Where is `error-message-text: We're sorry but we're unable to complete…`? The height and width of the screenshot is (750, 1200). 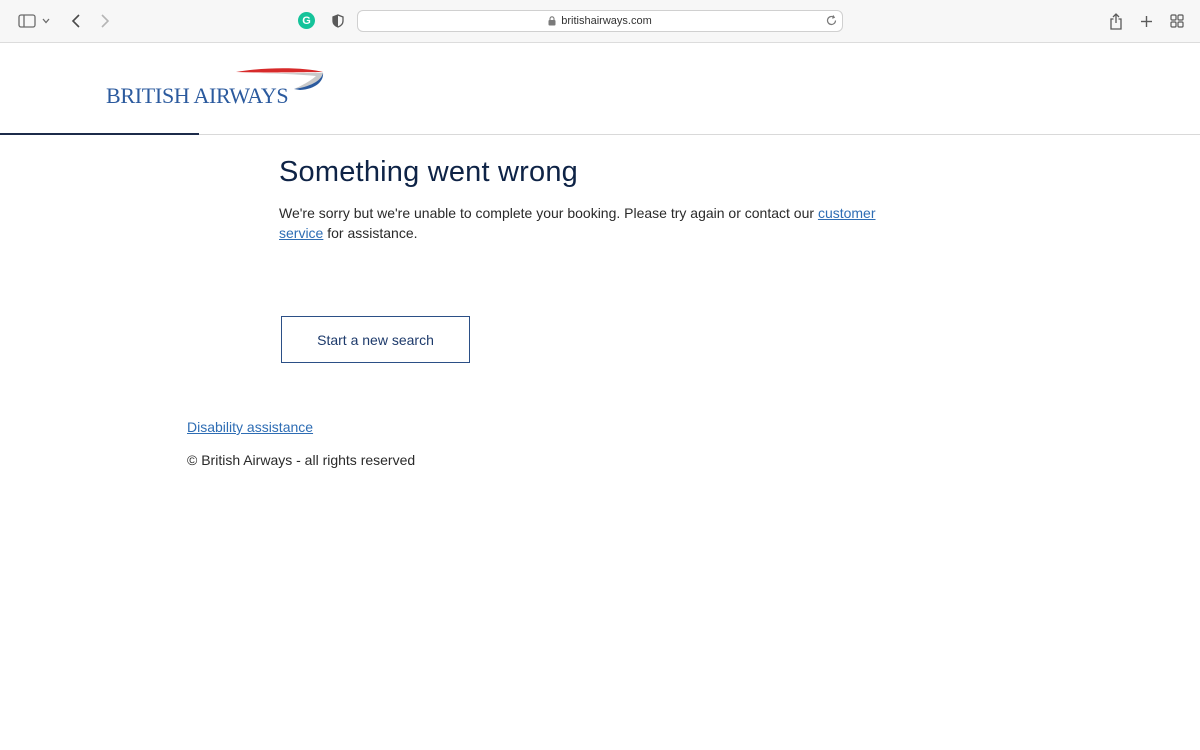 error-message-text: We're sorry but we're unable to complete… is located at coordinates (548, 213).